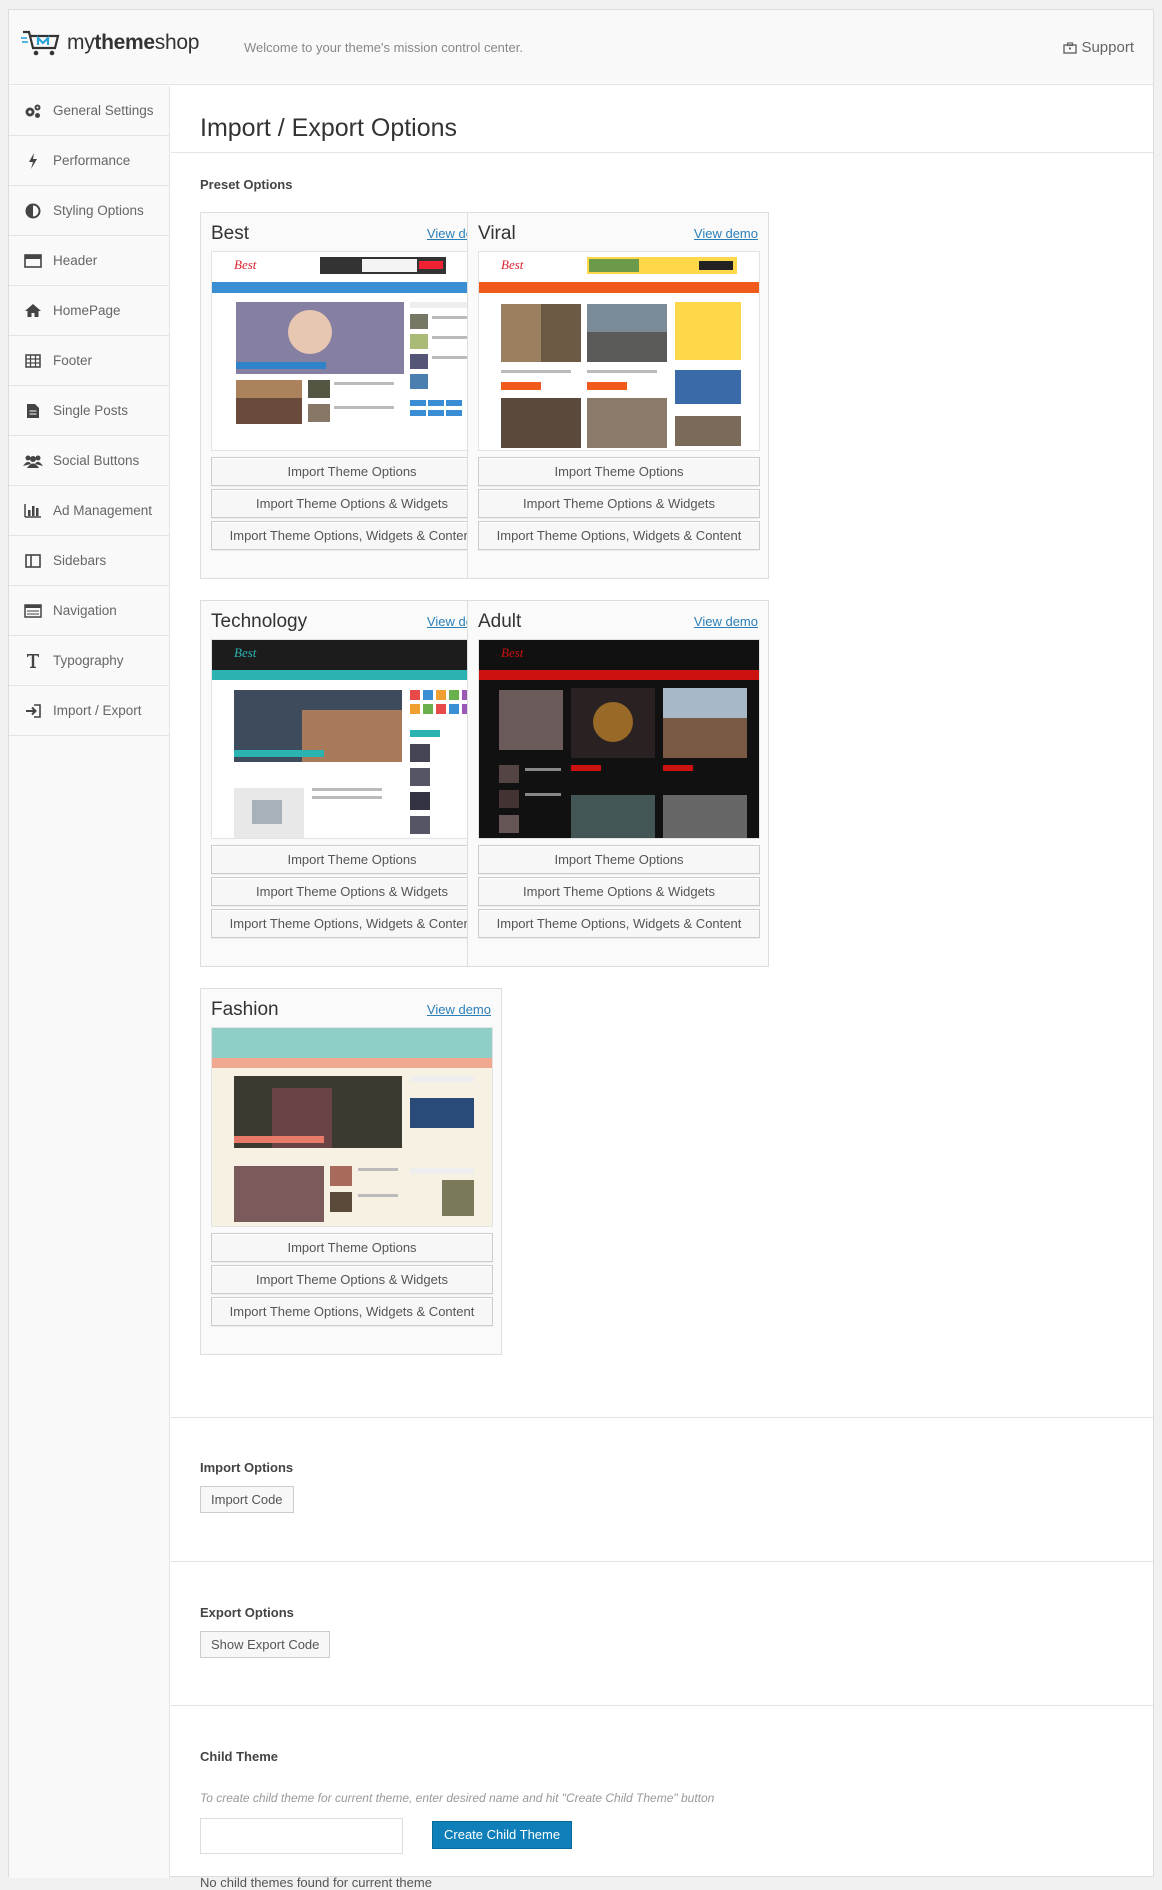 The width and height of the screenshot is (1162, 1890). I want to click on sidebar-item-import-export: Import / Export, so click(89, 711).